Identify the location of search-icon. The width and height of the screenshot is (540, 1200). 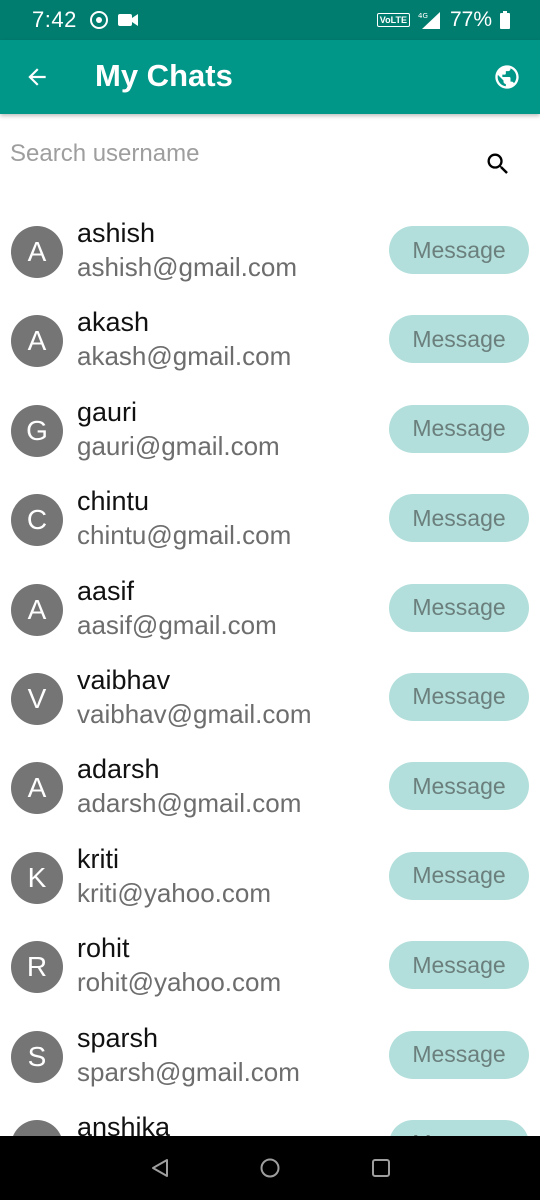
(497, 163).